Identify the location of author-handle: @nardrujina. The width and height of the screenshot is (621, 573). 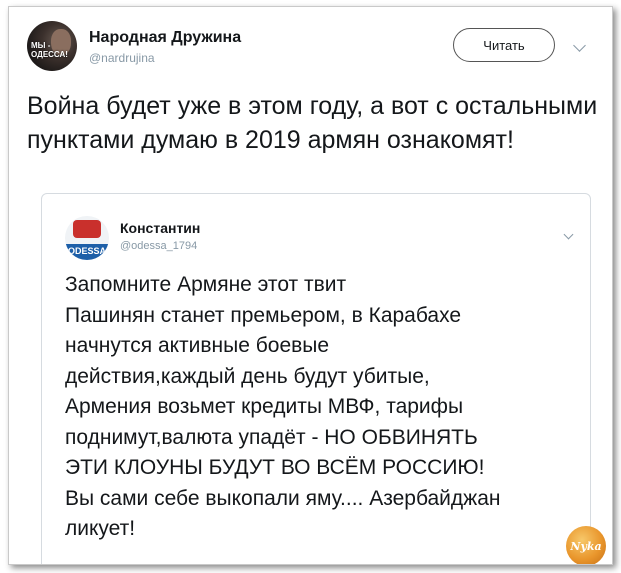
(122, 58).